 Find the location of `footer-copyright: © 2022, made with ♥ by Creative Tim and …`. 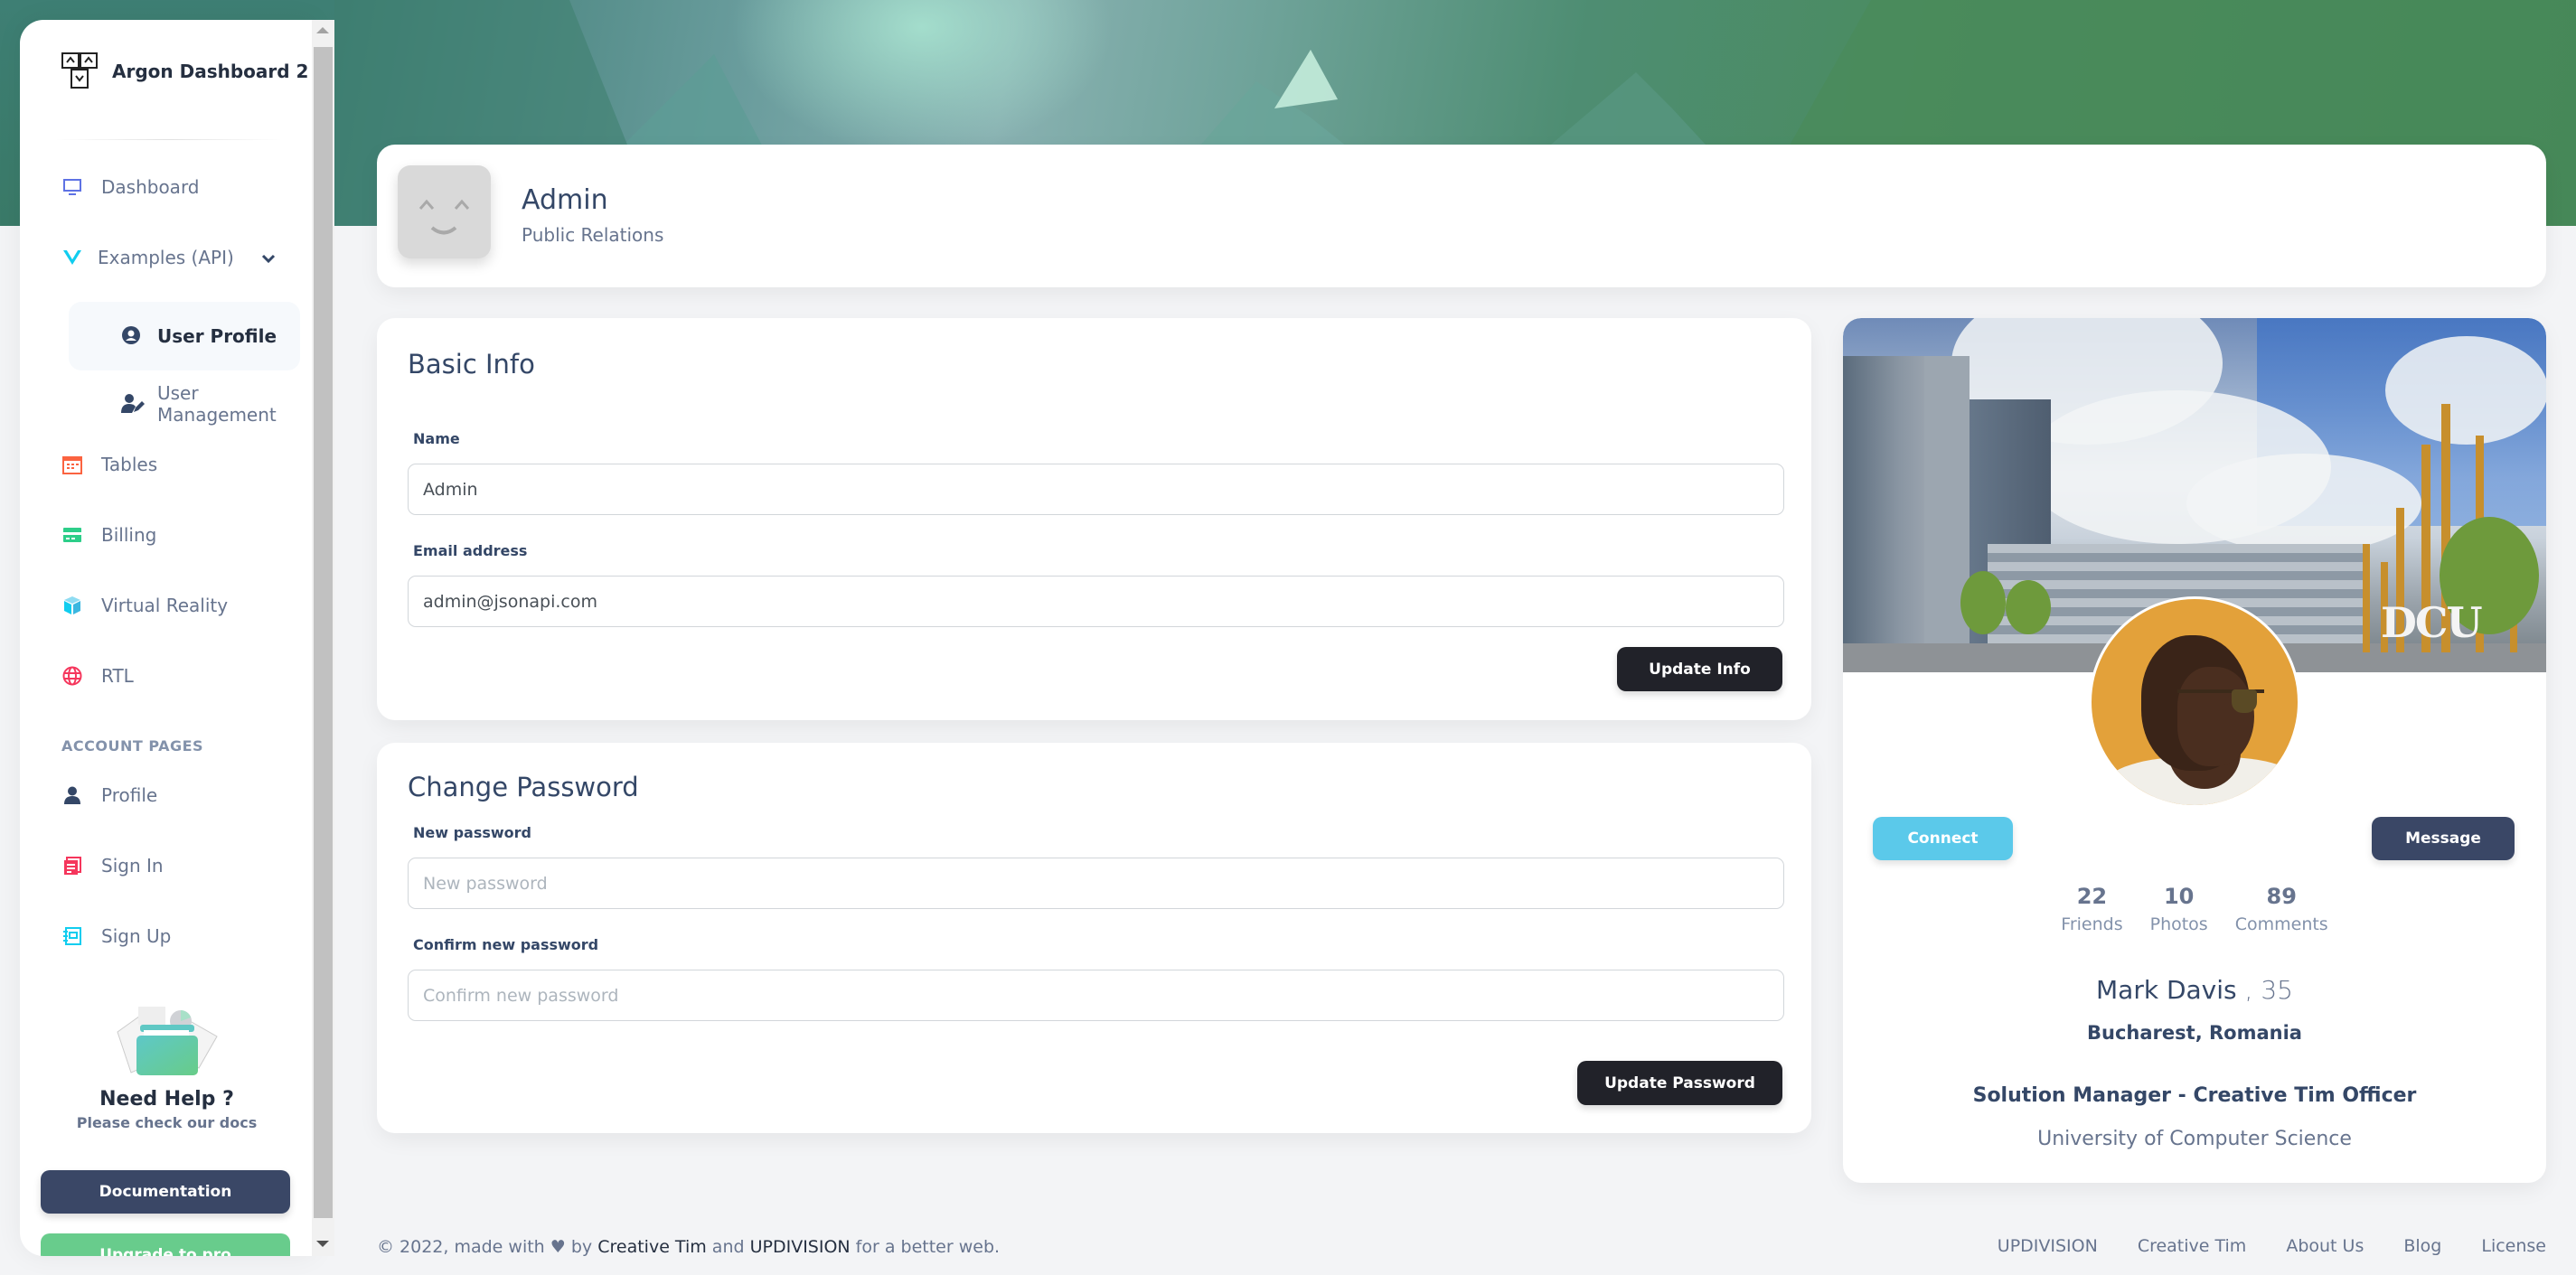

footer-copyright: © 2022, made with ♥ by Creative Tim and … is located at coordinates (688, 1247).